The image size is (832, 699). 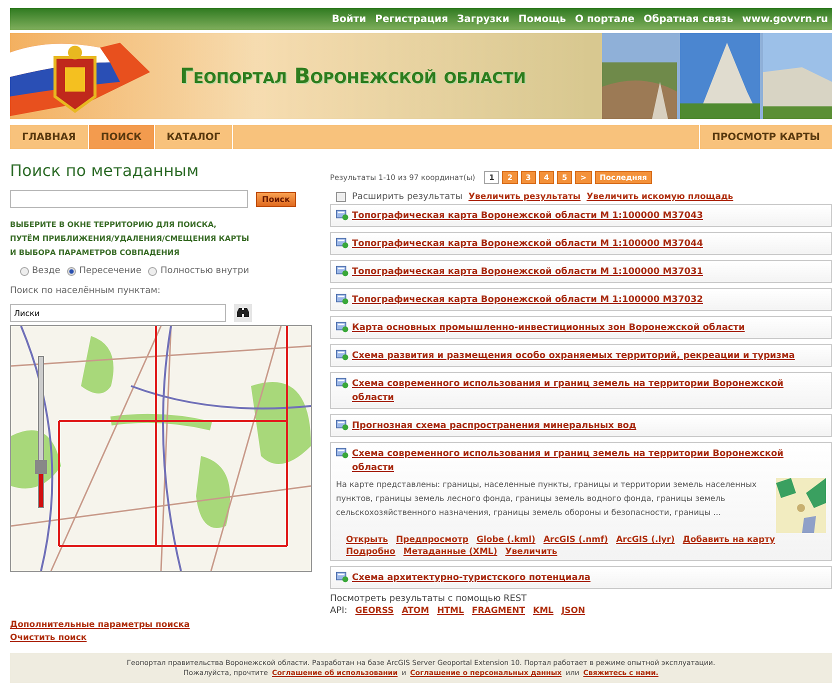 I want to click on top-link: Загрузки, so click(x=483, y=19).